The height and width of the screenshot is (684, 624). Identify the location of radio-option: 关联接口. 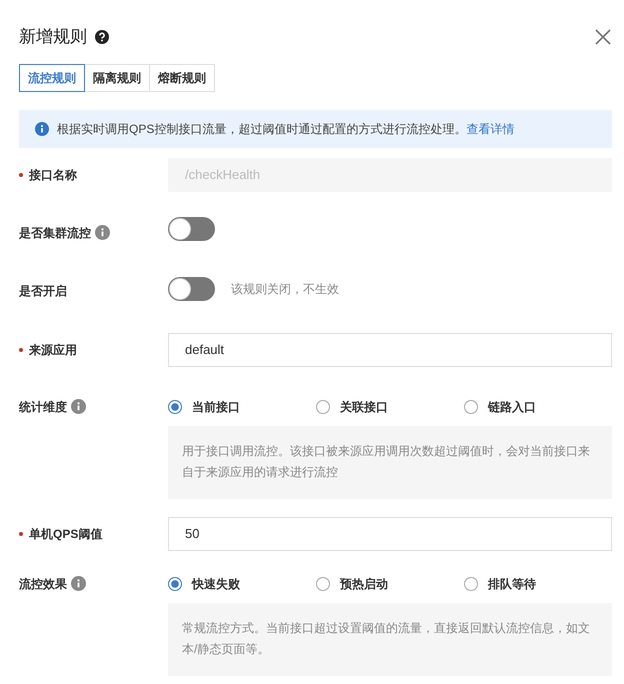
(390, 407).